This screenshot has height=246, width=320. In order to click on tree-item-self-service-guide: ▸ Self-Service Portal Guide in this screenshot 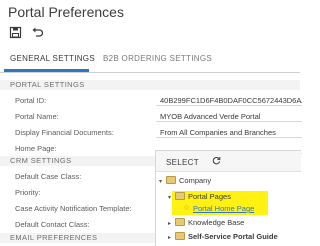, I will do `click(223, 237)`.